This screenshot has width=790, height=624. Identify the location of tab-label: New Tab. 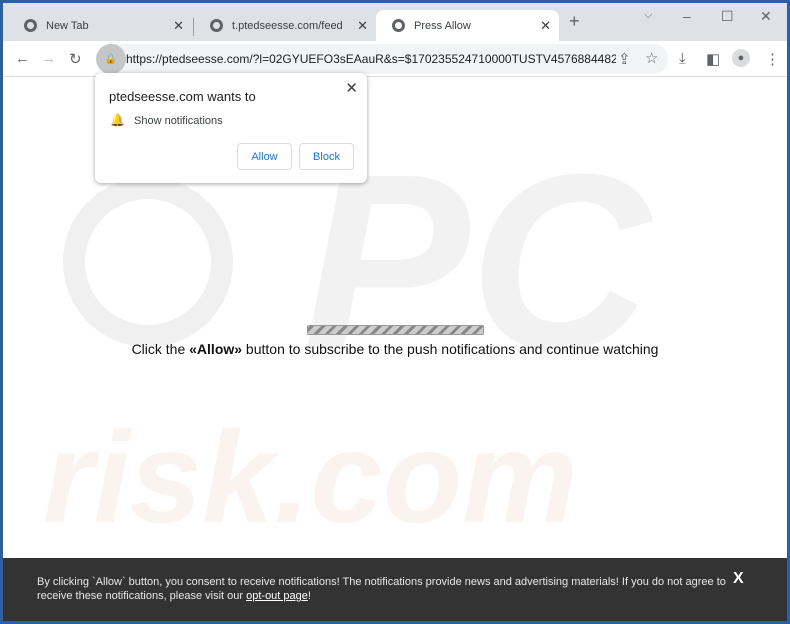
(67, 25).